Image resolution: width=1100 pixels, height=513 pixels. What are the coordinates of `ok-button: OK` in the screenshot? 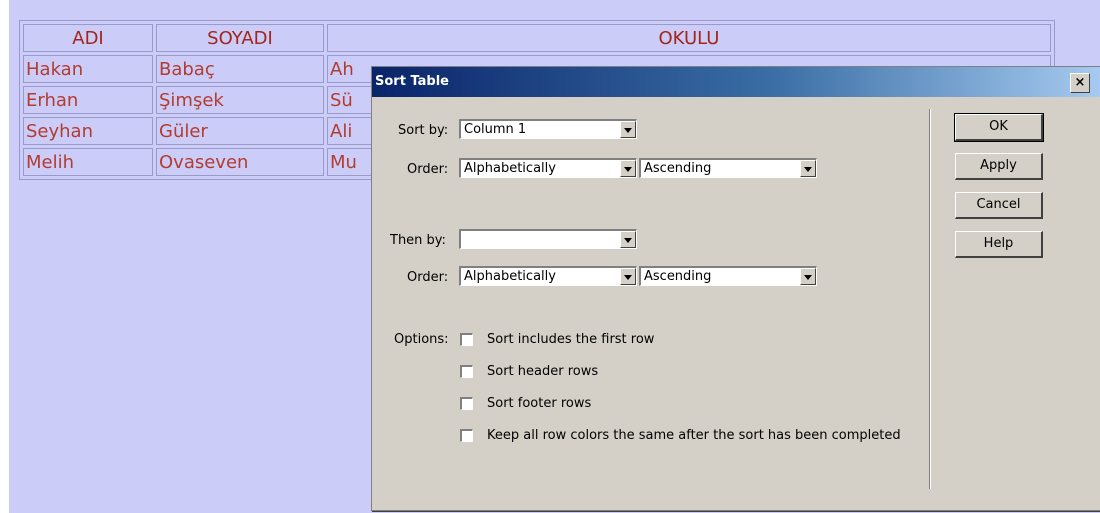 It's located at (999, 127).